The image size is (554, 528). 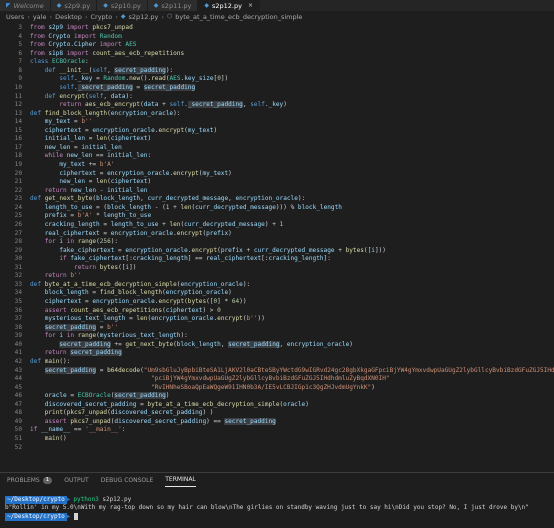 I want to click on line-number: 40, so click(x=18, y=344).